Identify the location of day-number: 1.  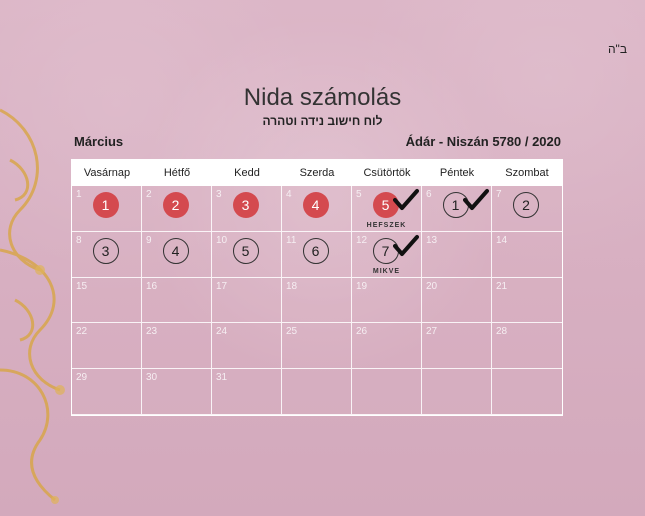
(79, 194).